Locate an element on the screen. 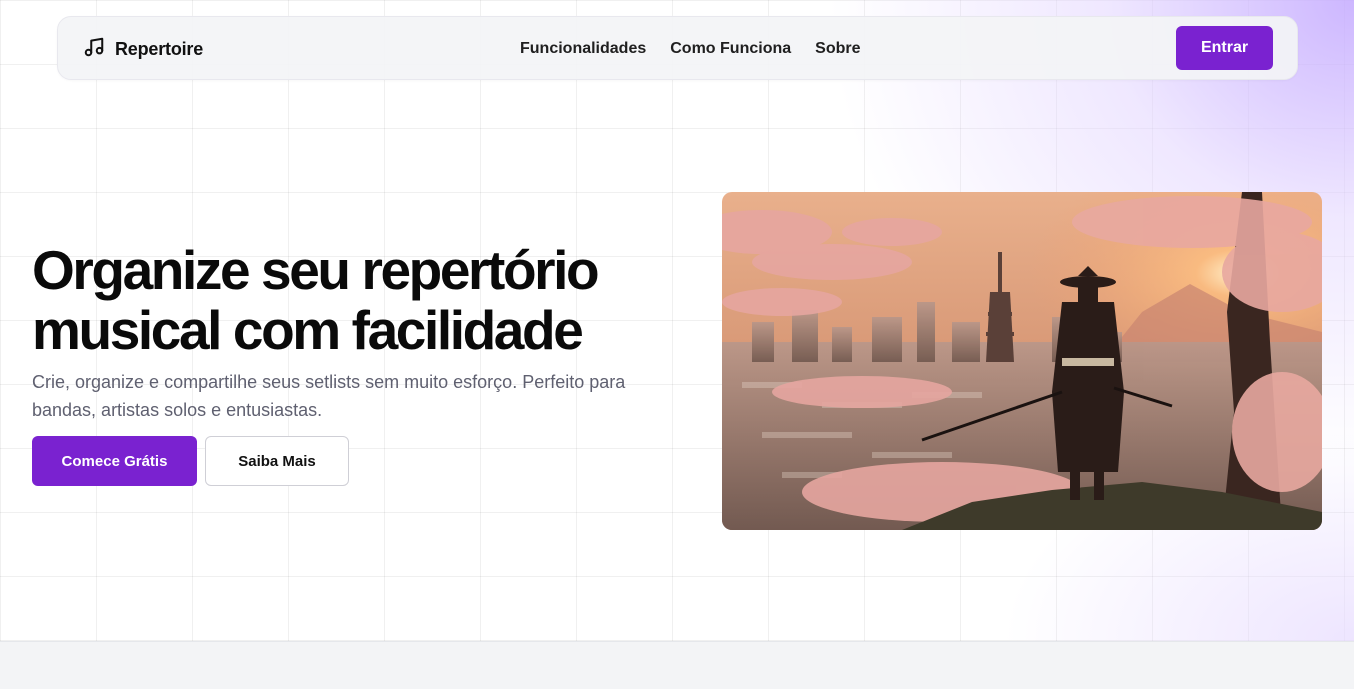 Image resolution: width=1354 pixels, height=689 pixels. headline-line-2: musical com facilidade is located at coordinates (308, 330).